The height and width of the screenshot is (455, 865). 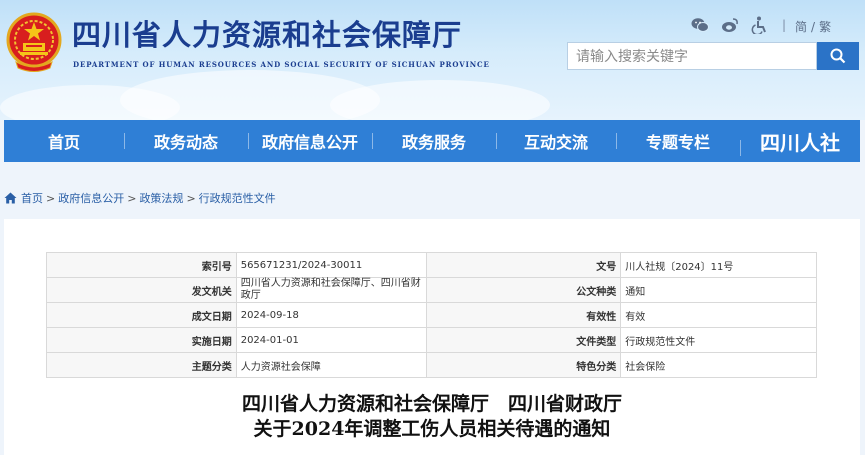 I want to click on meta-key: 成文日期, so click(x=141, y=315).